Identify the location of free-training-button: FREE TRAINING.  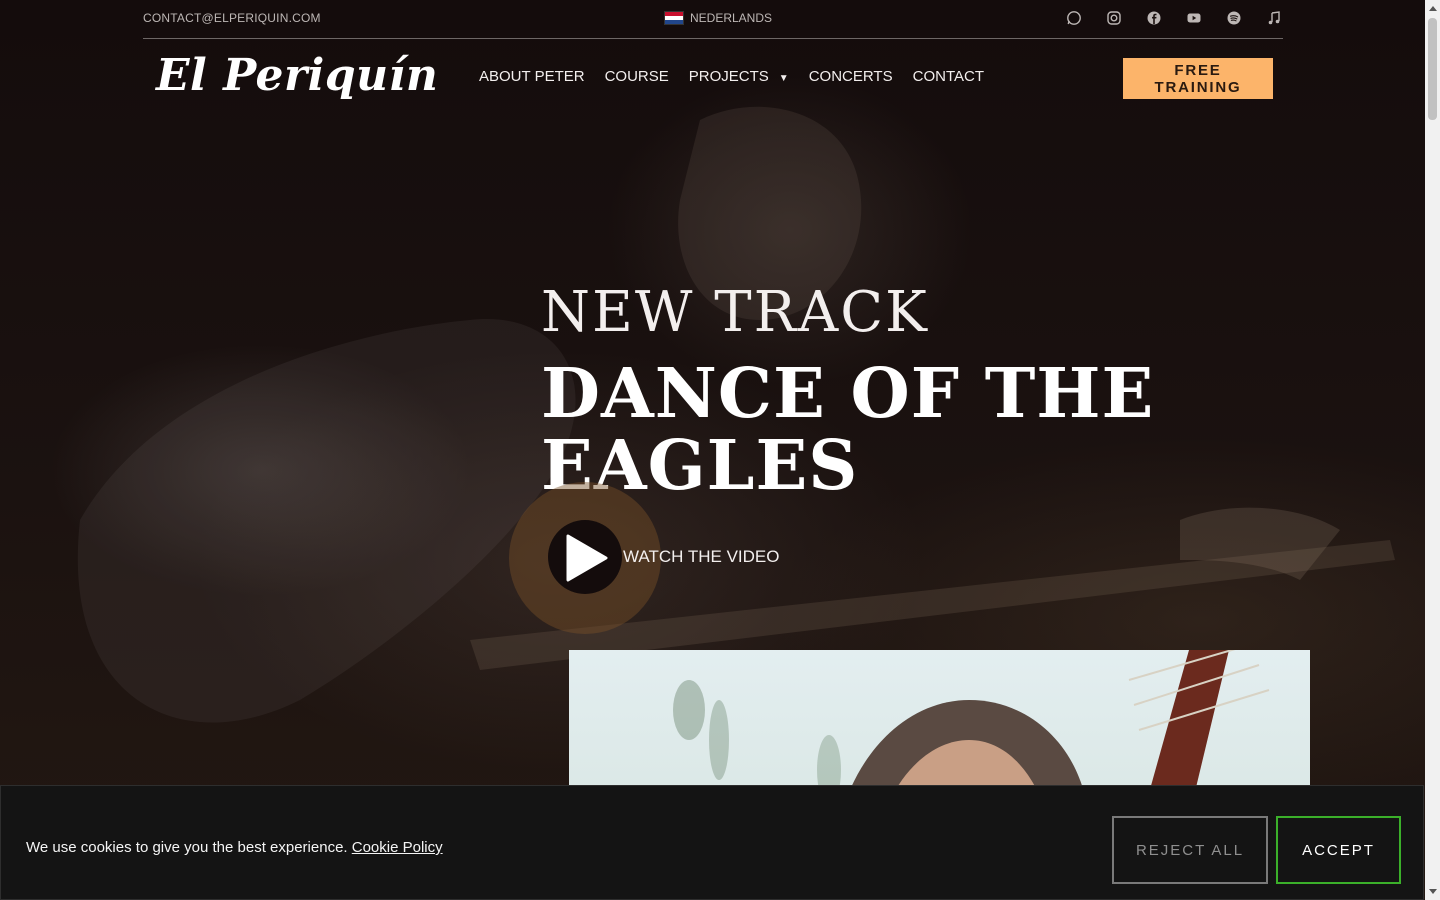
(1198, 78).